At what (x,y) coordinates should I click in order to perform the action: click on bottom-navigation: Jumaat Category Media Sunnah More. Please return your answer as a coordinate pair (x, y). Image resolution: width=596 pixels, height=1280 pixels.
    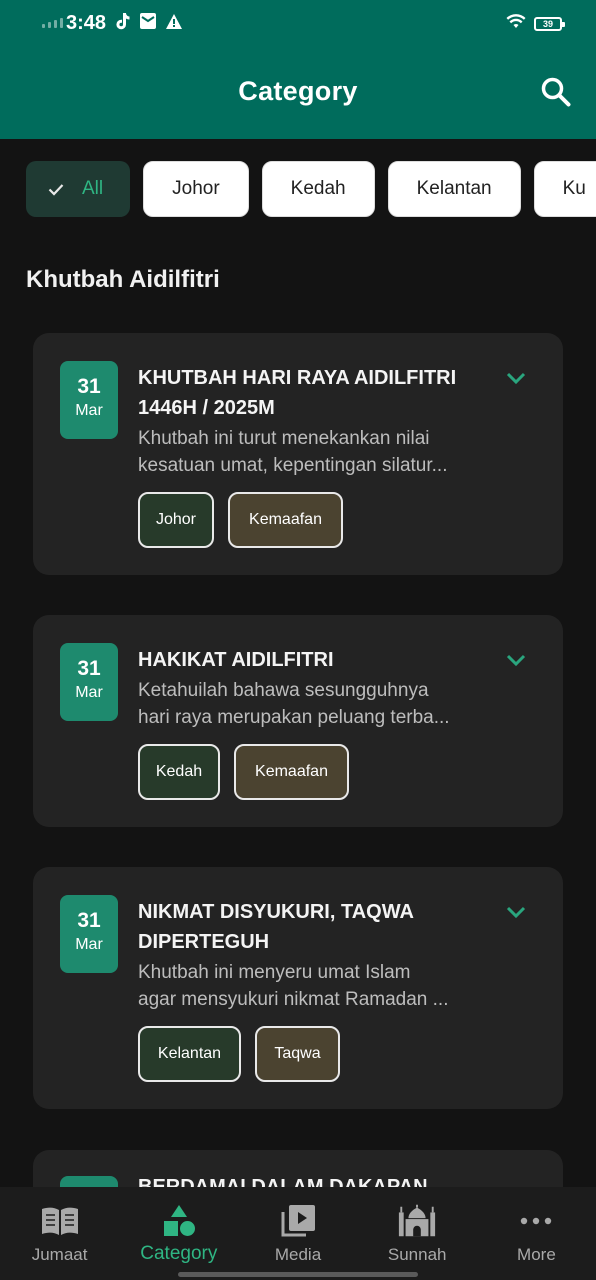
    Looking at the image, I should click on (298, 1233).